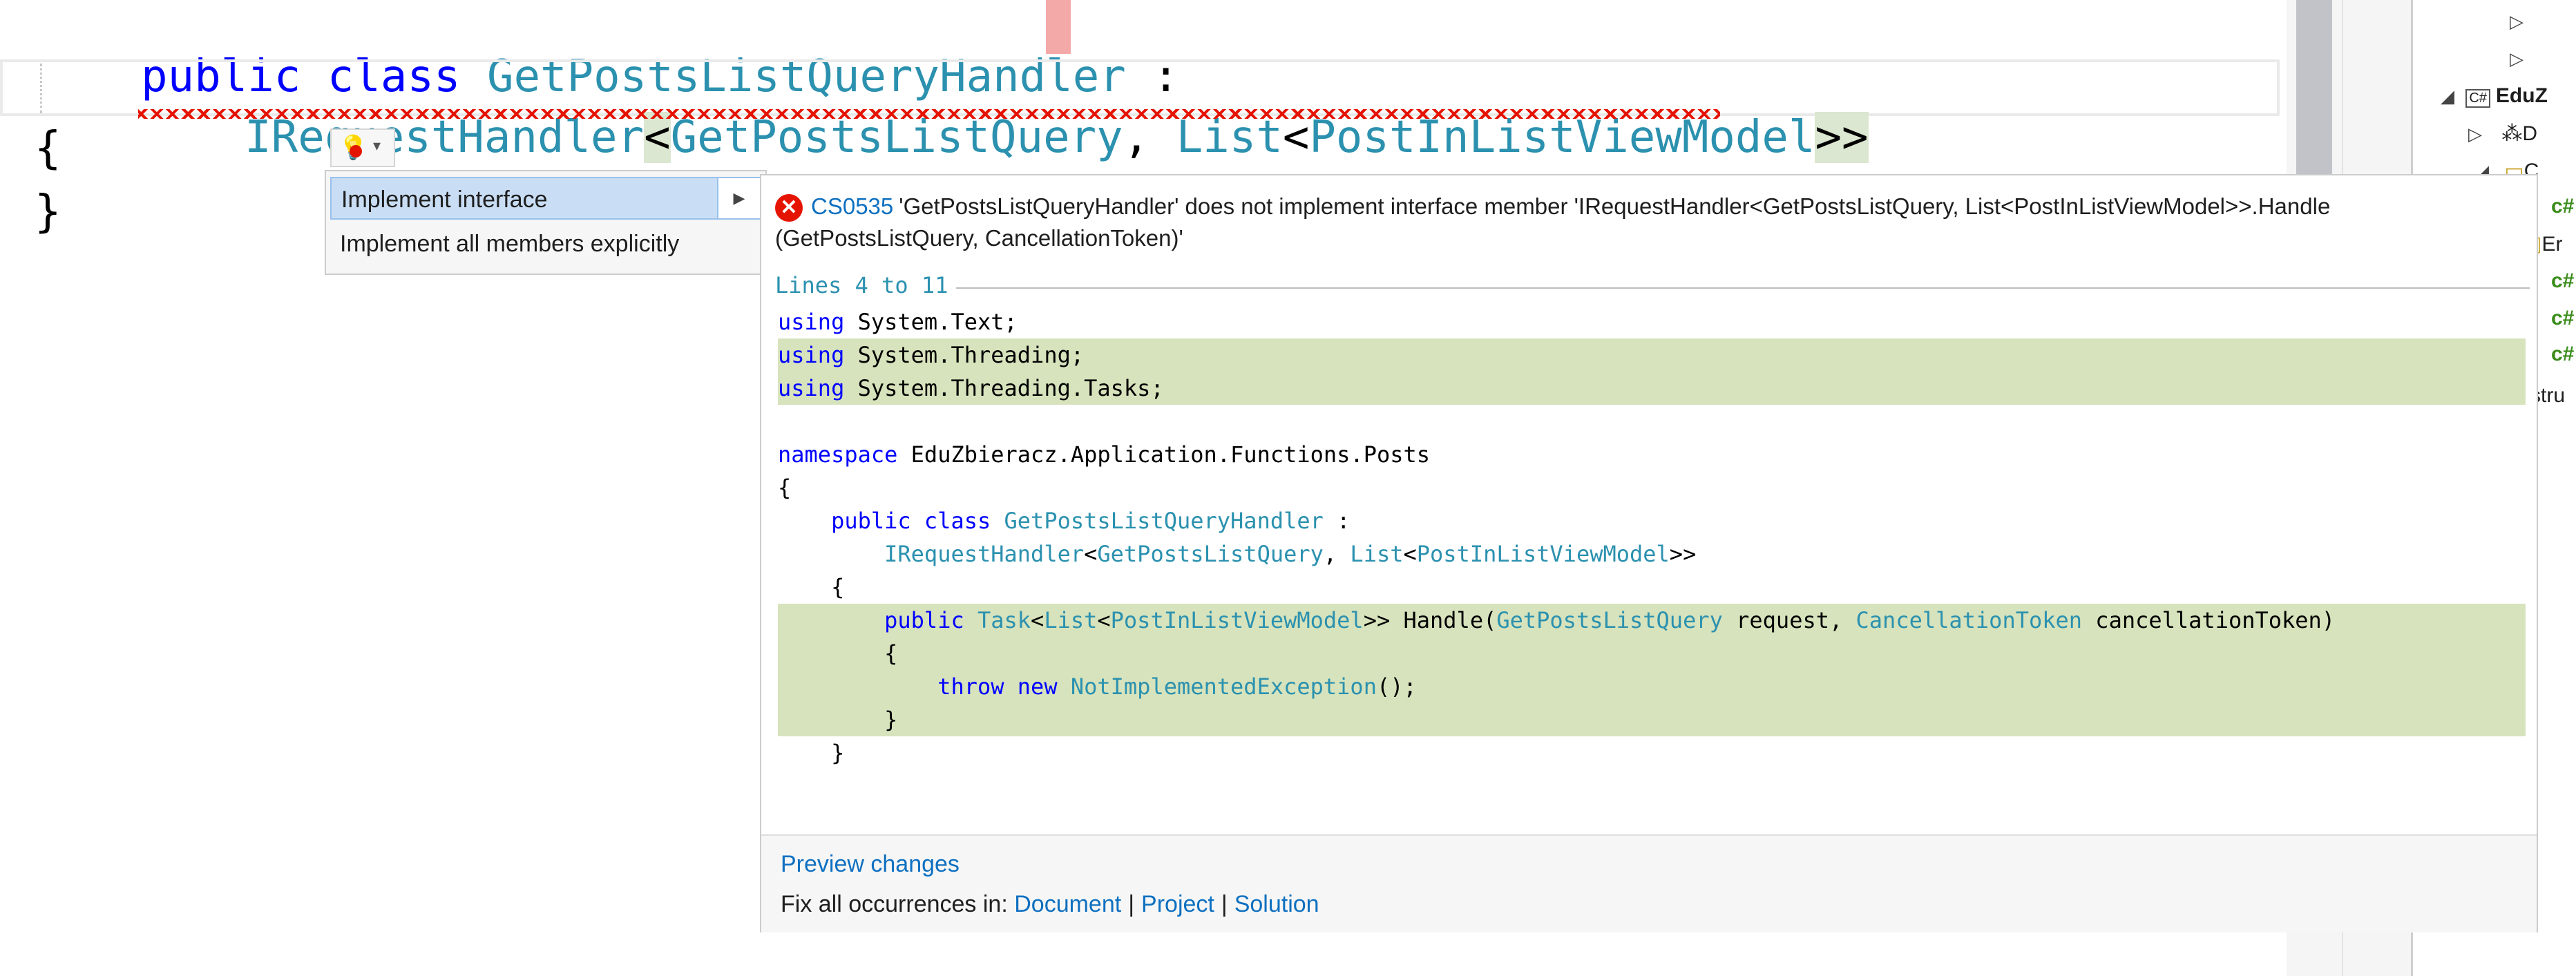  I want to click on added-code-line: }, so click(1652, 720).